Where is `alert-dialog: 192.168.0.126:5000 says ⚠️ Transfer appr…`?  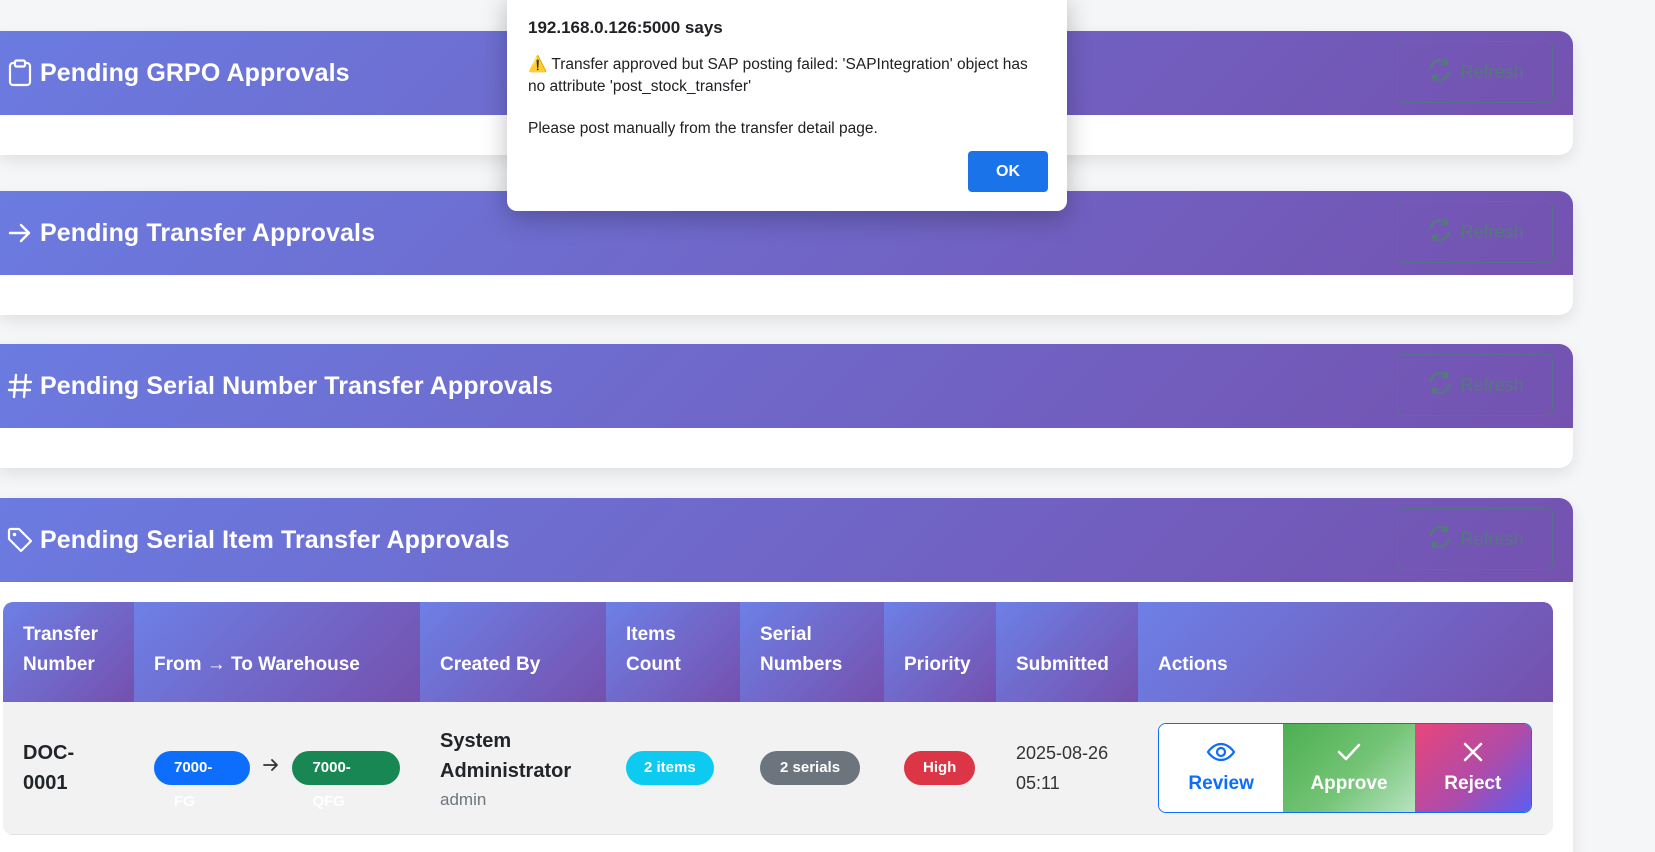
alert-dialog: 192.168.0.126:5000 says ⚠️ Transfer appr… is located at coordinates (787, 105).